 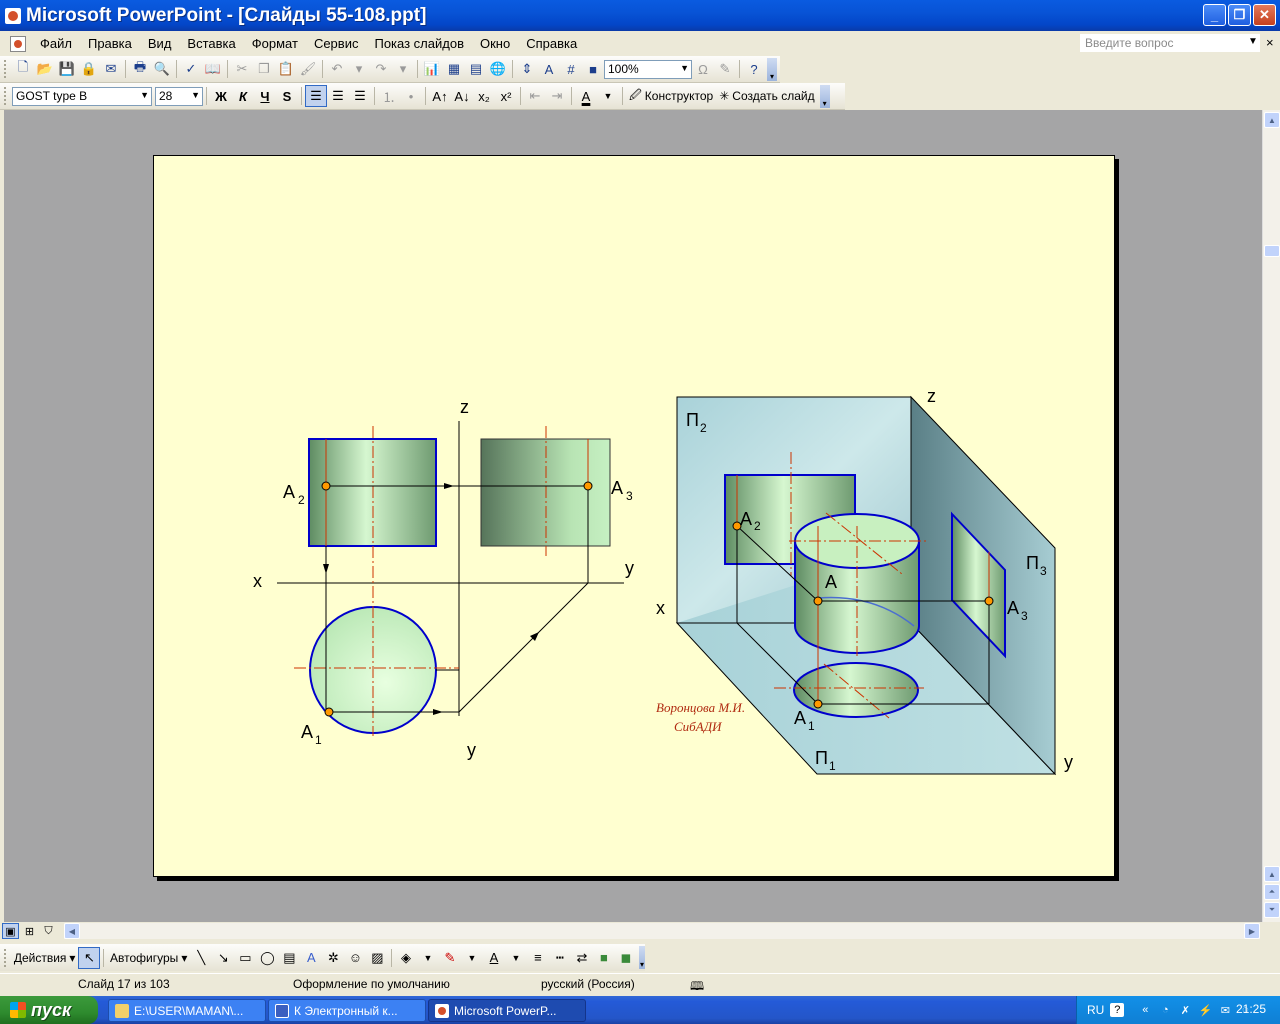 What do you see at coordinates (462, 96) in the screenshot?
I see `decrease-font-icon: A↓` at bounding box center [462, 96].